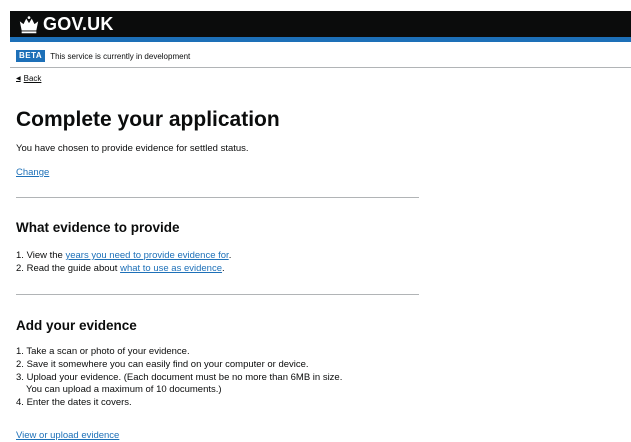 The image size is (631, 442). What do you see at coordinates (120, 56) in the screenshot?
I see `phase-banner-text: This service is currently in development` at bounding box center [120, 56].